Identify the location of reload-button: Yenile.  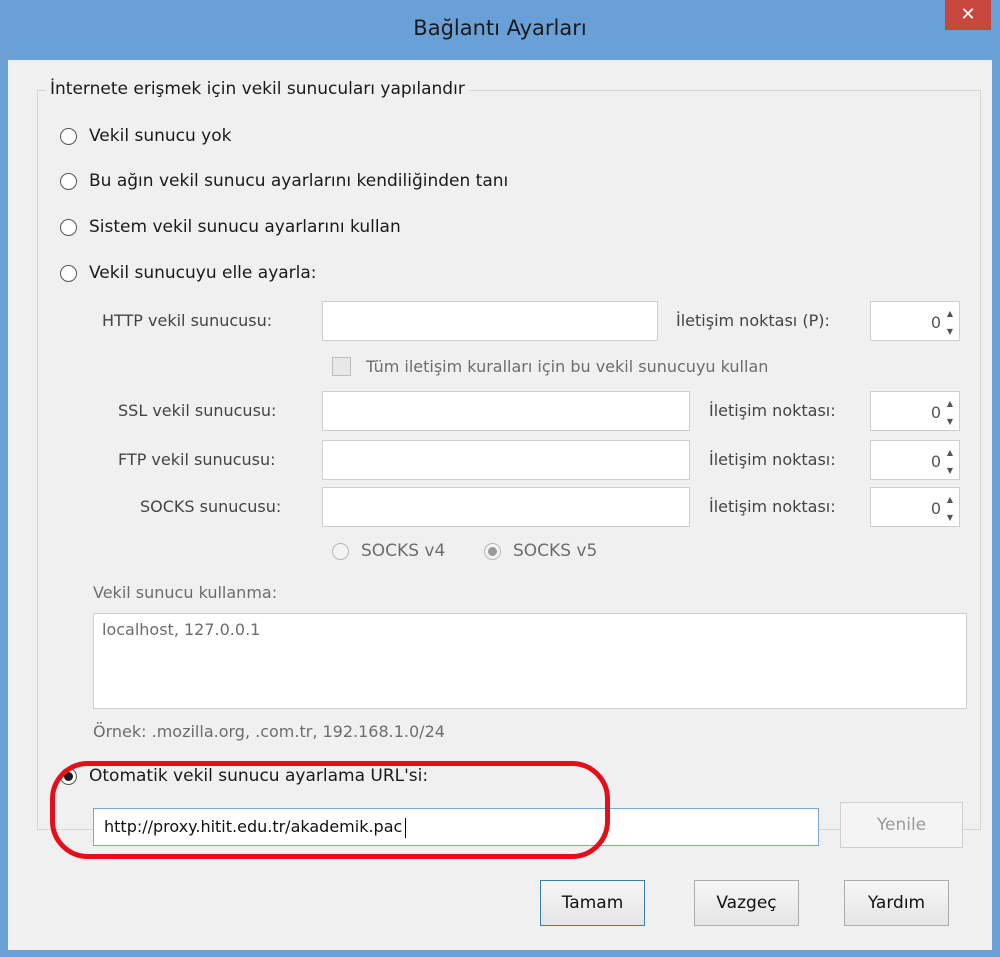
(901, 825).